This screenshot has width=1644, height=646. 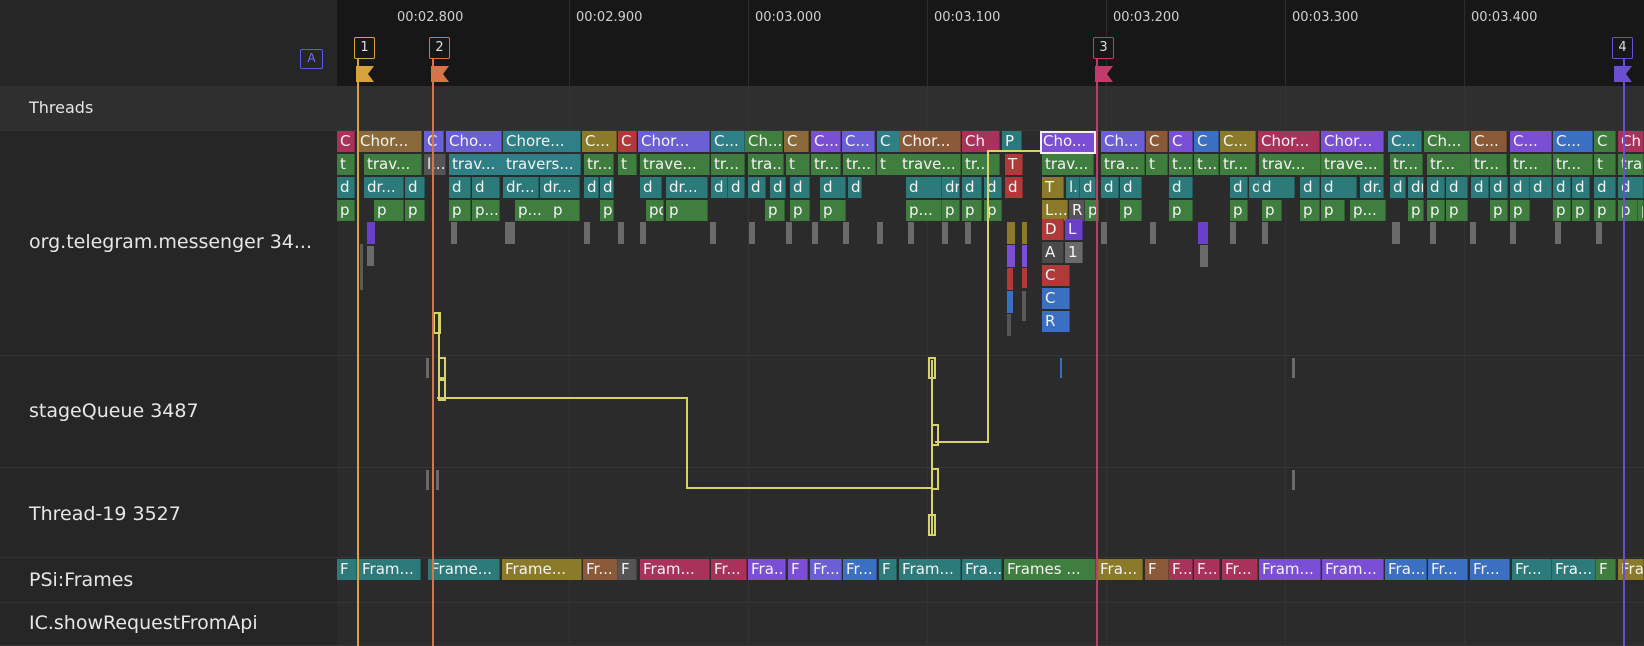 I want to click on frame-slice: Fra, so click(x=1631, y=569).